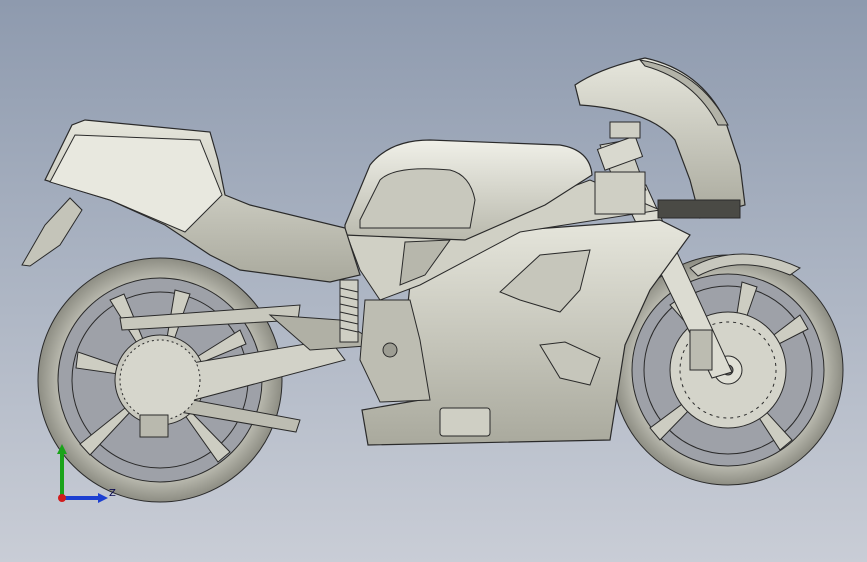 The image size is (867, 562). I want to click on rear-shock, so click(349, 311).